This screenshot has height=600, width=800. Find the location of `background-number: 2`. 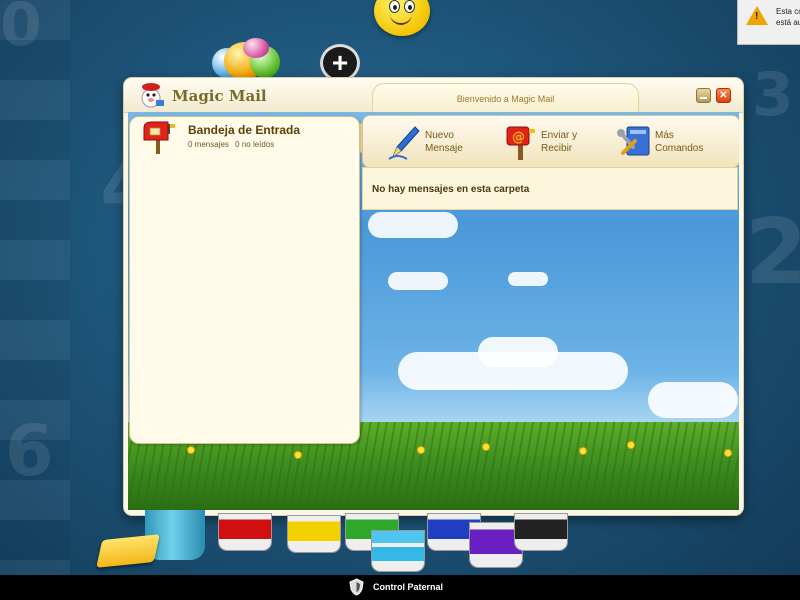

background-number: 2 is located at coordinates (772, 252).